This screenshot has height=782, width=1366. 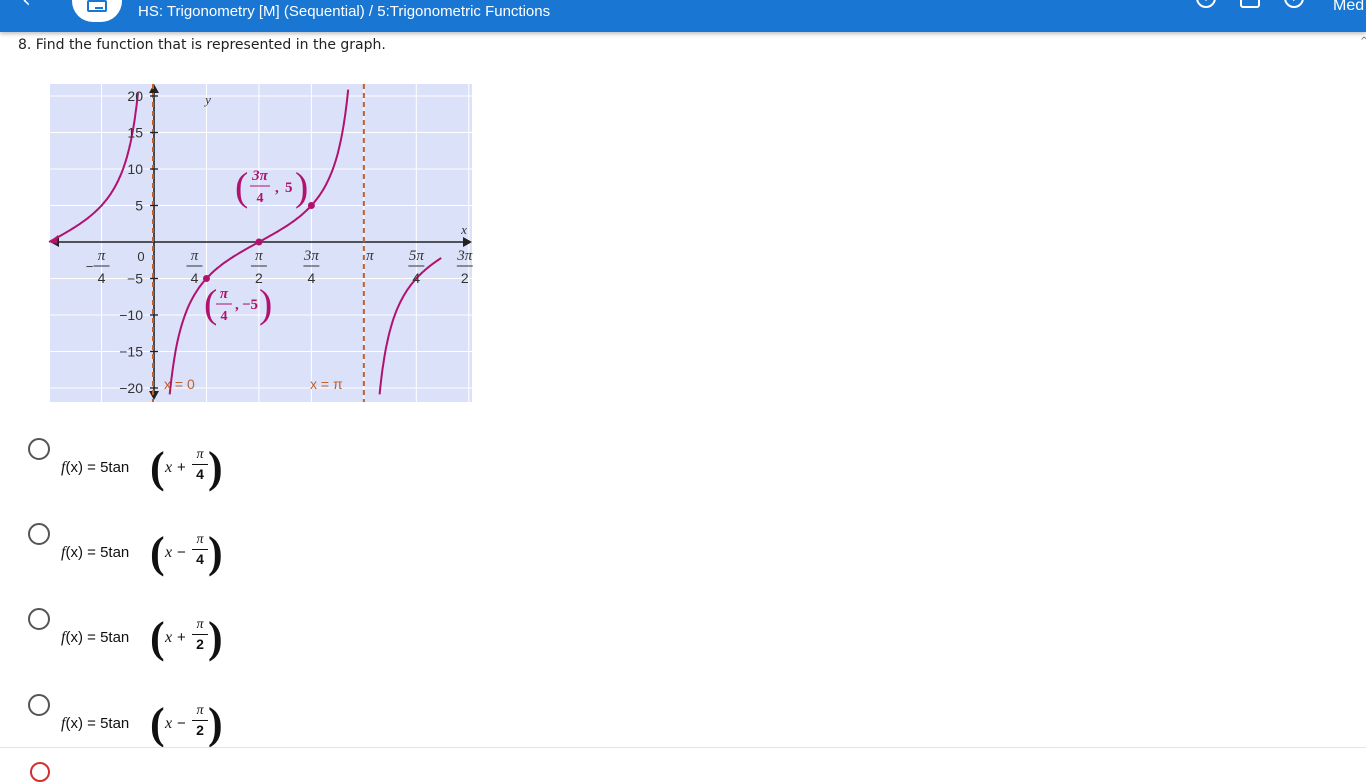 I want to click on megaphone-icon, so click(x=1250, y=4).